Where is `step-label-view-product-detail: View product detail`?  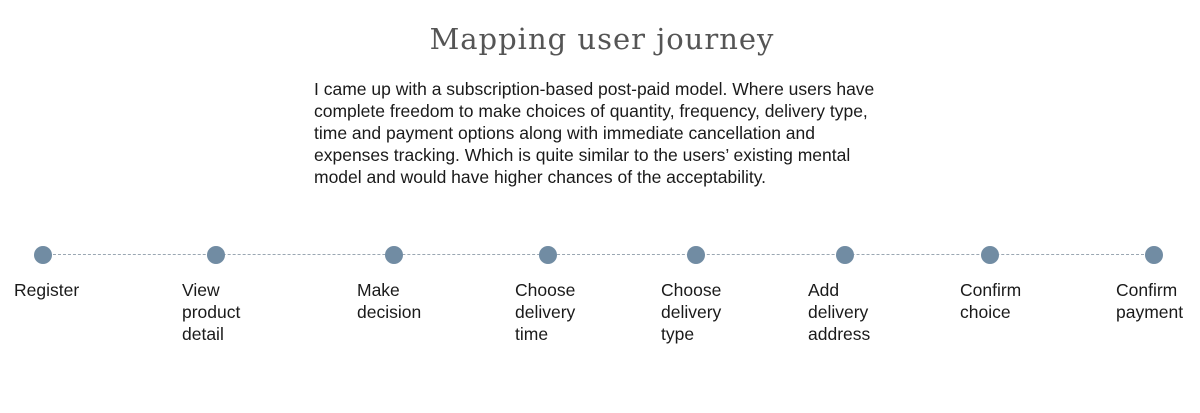 step-label-view-product-detail: View product detail is located at coordinates (211, 312).